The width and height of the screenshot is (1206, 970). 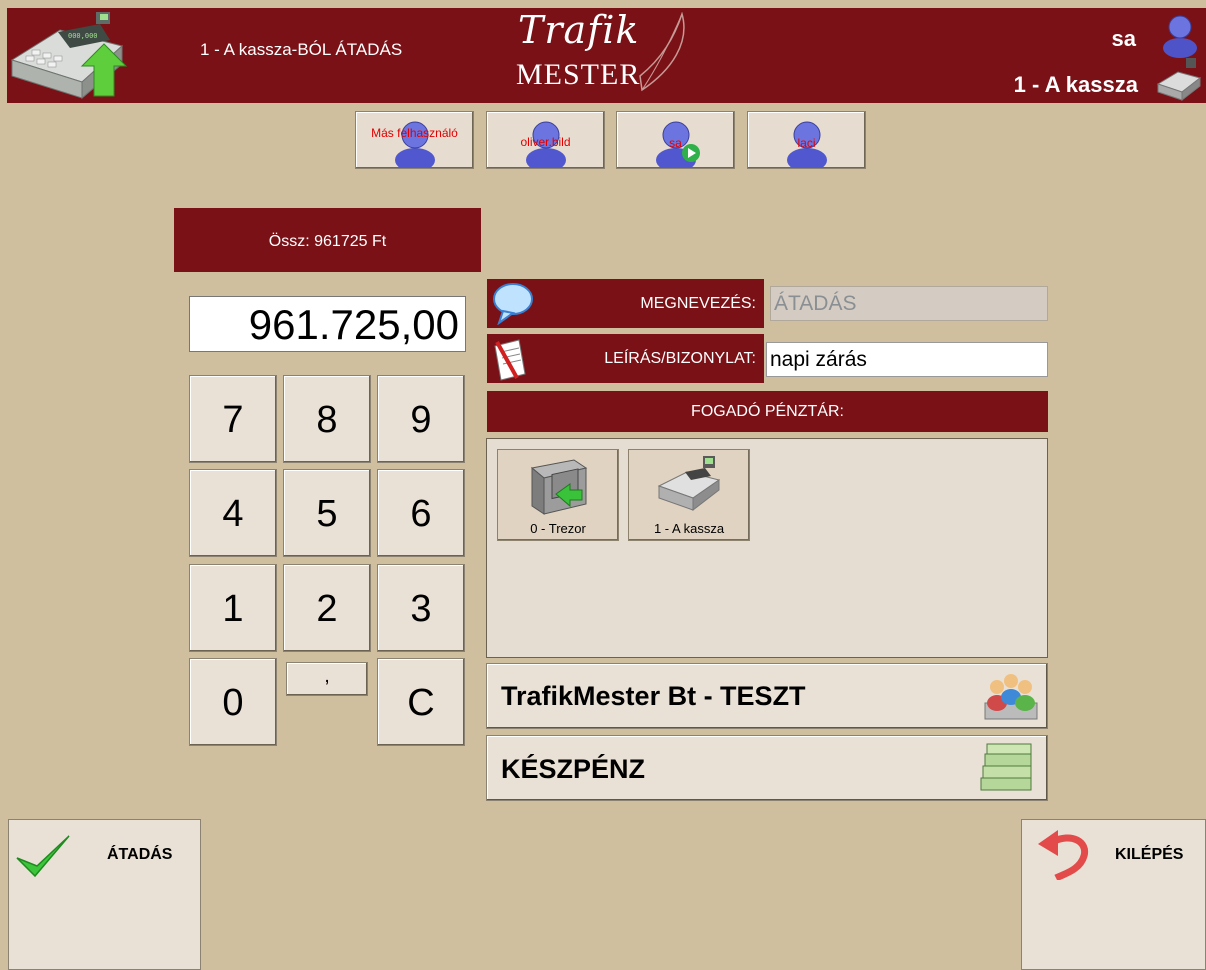 I want to click on receiver-option-label: 1 - A kassza, so click(x=689, y=528).